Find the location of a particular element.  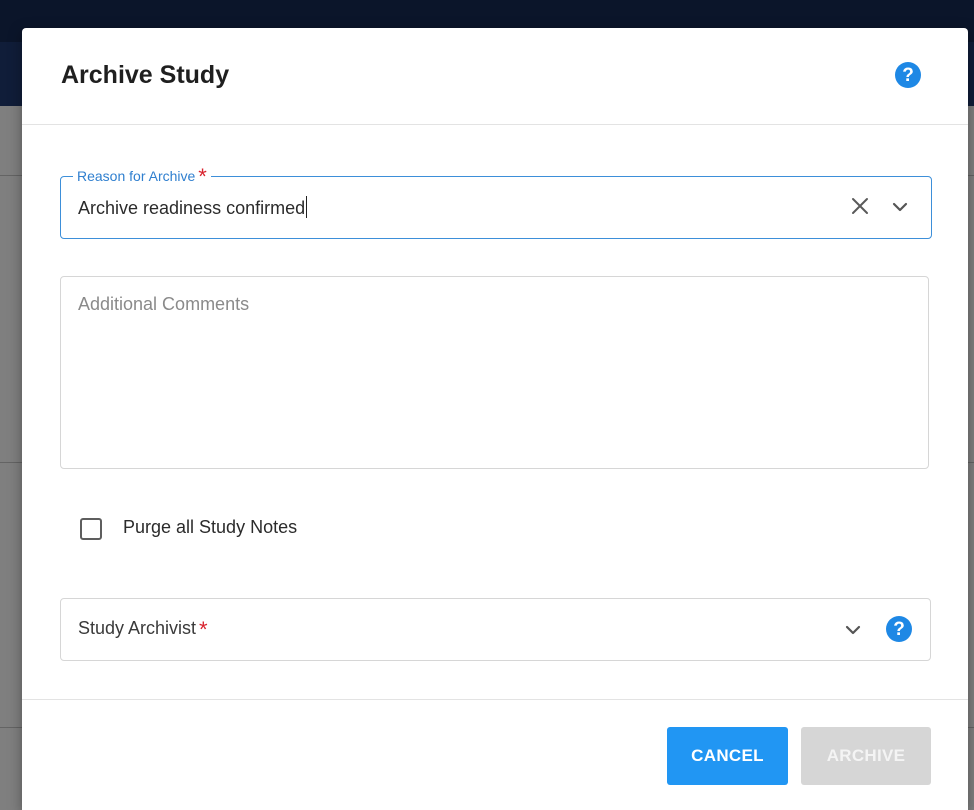

reason-value-text: Archive readiness confirmed is located at coordinates (192, 208).